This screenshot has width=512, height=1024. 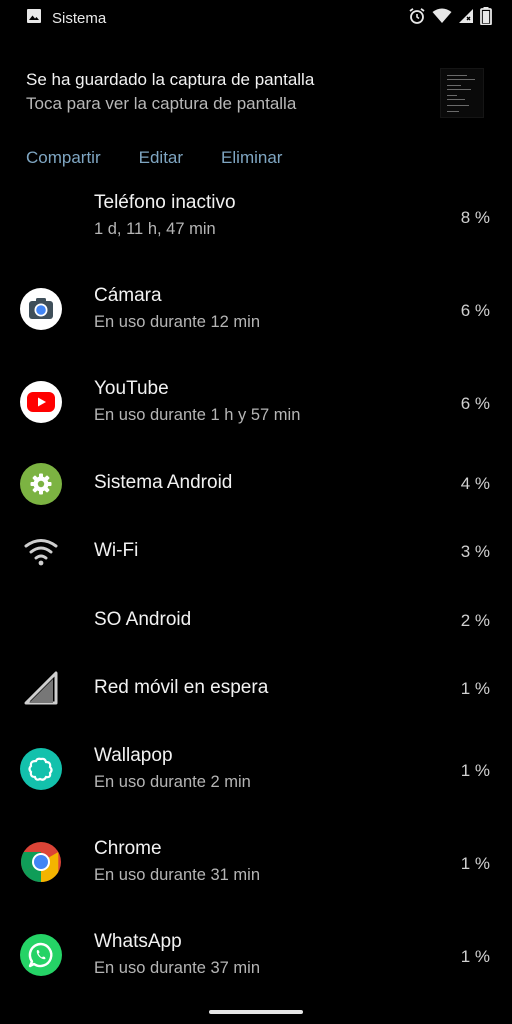 What do you see at coordinates (41, 688) in the screenshot?
I see `cell-signal-icon` at bounding box center [41, 688].